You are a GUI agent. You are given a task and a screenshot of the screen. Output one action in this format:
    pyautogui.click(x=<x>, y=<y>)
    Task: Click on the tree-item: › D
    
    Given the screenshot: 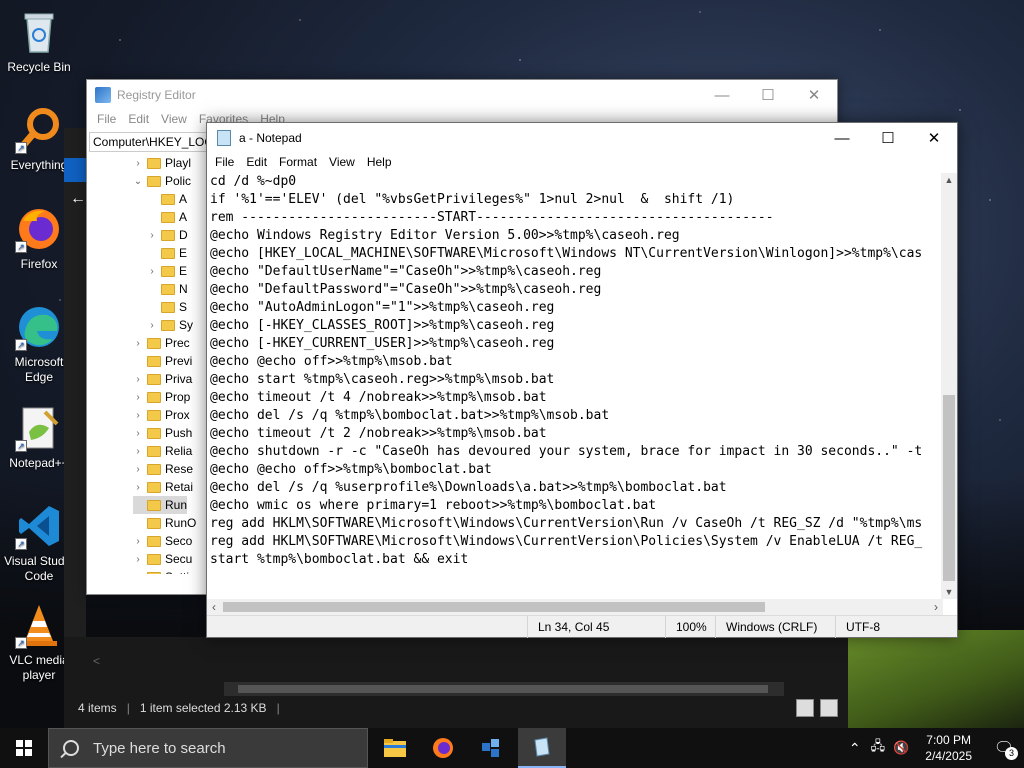 What is the action you would take?
    pyautogui.click(x=167, y=235)
    